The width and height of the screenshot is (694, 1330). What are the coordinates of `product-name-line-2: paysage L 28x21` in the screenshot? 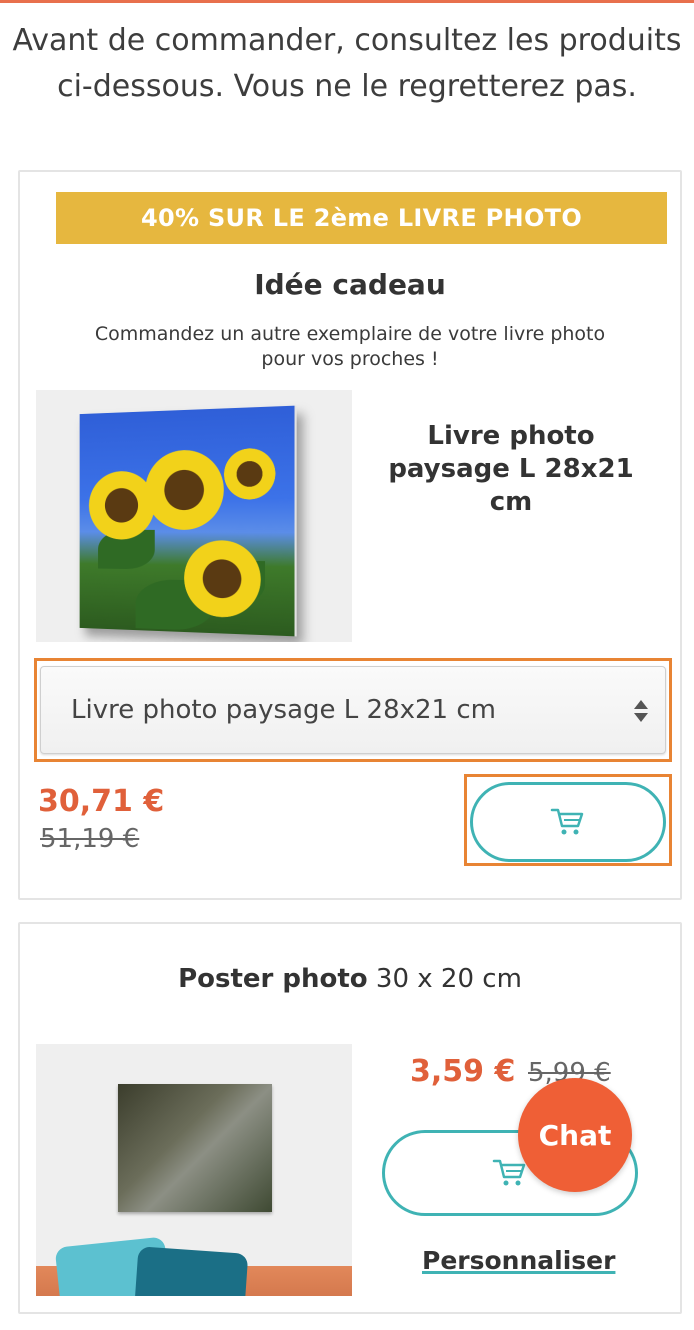 It's located at (511, 469).